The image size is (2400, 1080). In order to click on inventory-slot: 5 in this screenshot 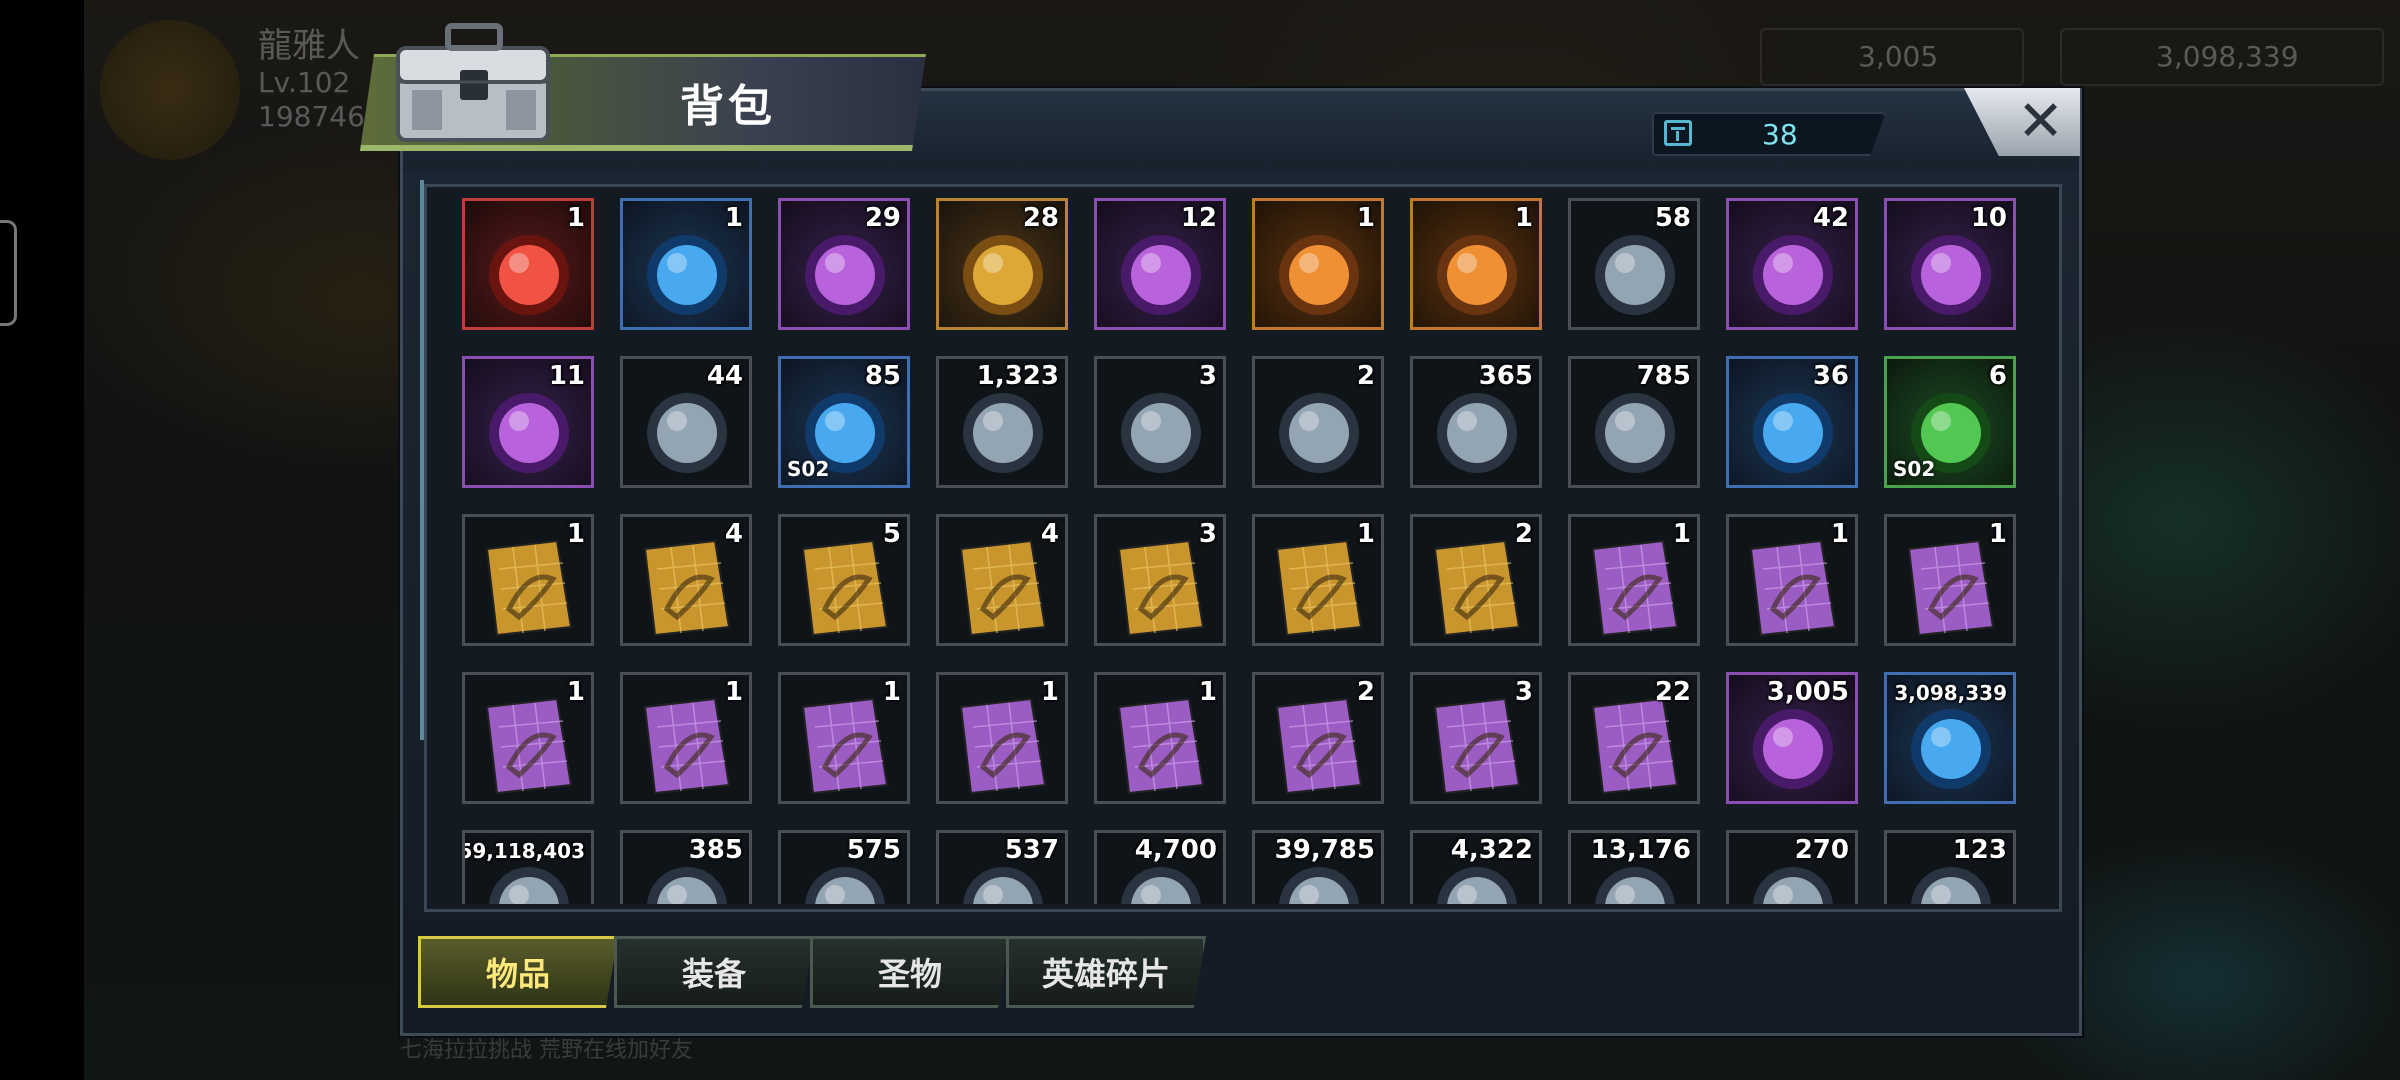, I will do `click(844, 580)`.